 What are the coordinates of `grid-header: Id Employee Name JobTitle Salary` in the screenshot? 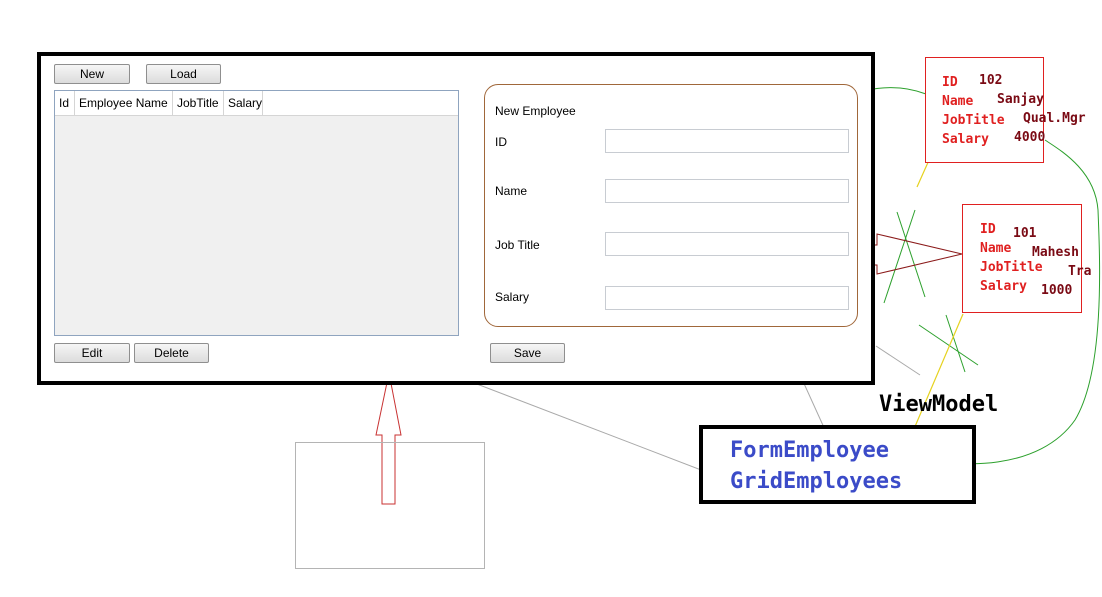 It's located at (256, 103).